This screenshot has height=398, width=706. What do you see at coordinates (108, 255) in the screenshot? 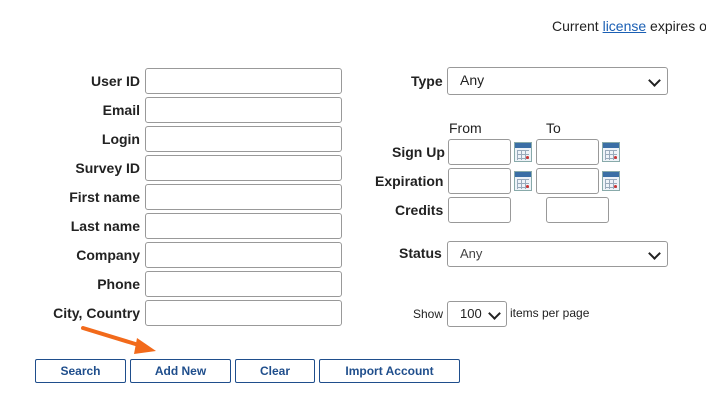
I see `company-label: Company` at bounding box center [108, 255].